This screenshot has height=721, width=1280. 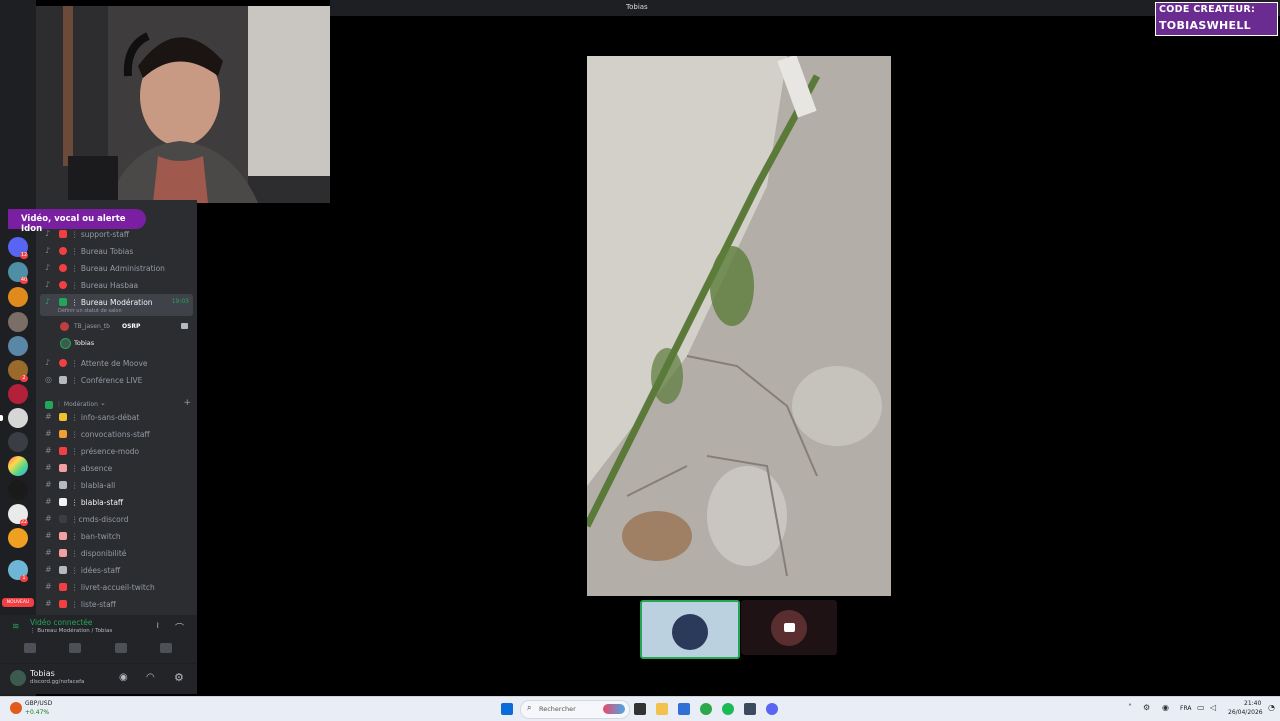 I want to click on channel-item: # ⋮ liste-staff, so click(x=116, y=604).